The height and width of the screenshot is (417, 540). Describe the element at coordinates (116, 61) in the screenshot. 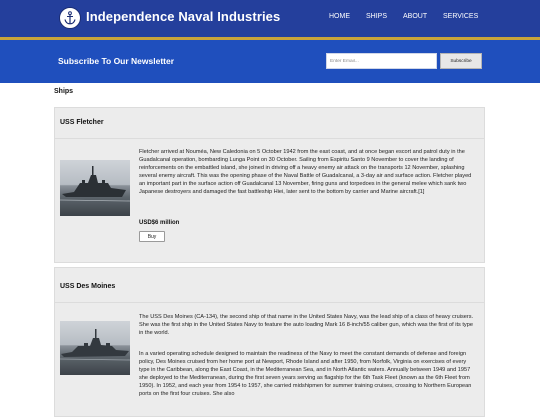

I see `newsletter-title: Subscribe To Our Newsletter` at that location.